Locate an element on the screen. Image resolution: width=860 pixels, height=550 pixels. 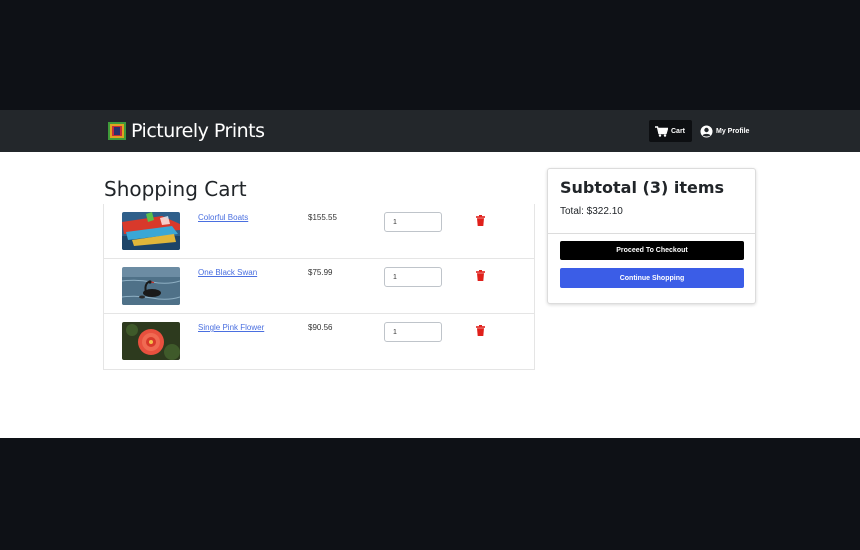
item-name-link: Colorful Boats is located at coordinates (223, 217).